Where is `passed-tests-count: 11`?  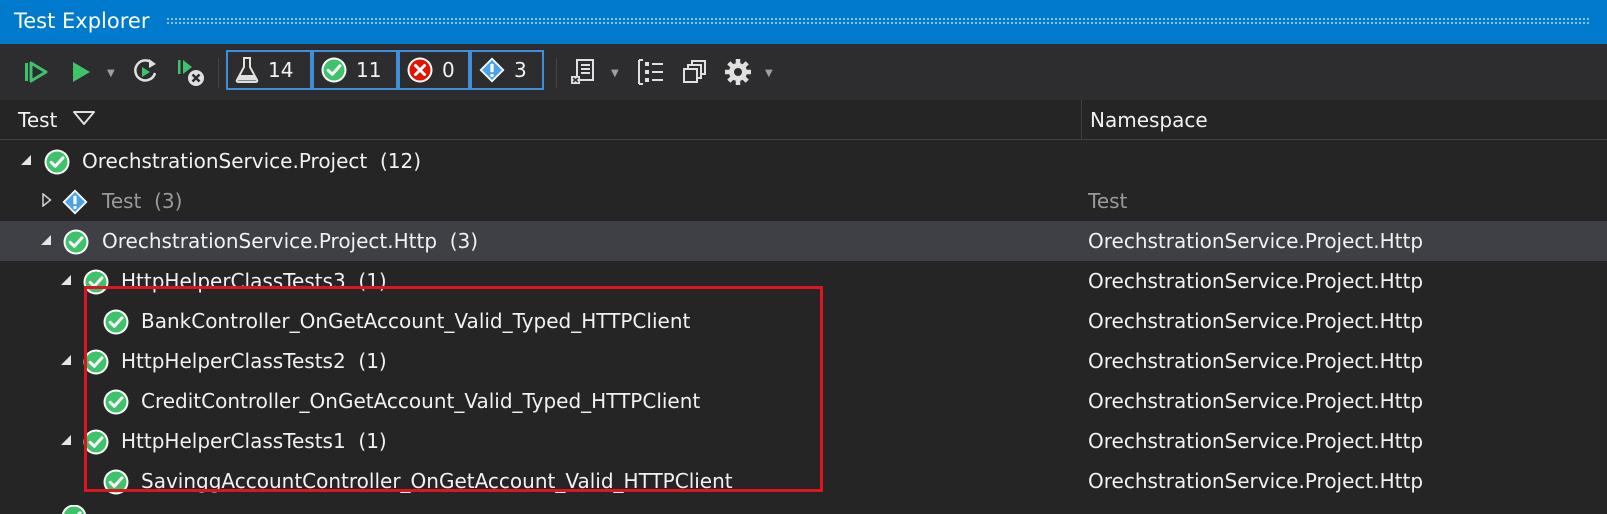 passed-tests-count: 11 is located at coordinates (369, 70).